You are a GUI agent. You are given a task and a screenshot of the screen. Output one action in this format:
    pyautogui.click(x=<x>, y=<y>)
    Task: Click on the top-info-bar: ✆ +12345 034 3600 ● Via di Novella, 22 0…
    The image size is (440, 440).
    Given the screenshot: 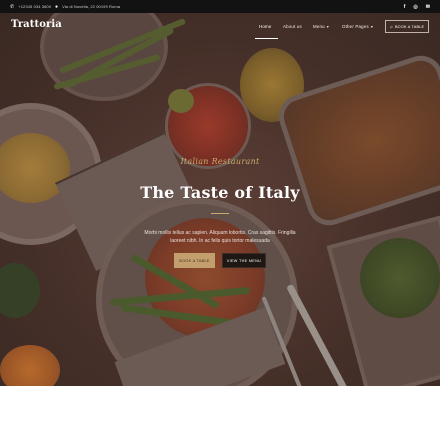 What is the action you would take?
    pyautogui.click(x=220, y=6)
    